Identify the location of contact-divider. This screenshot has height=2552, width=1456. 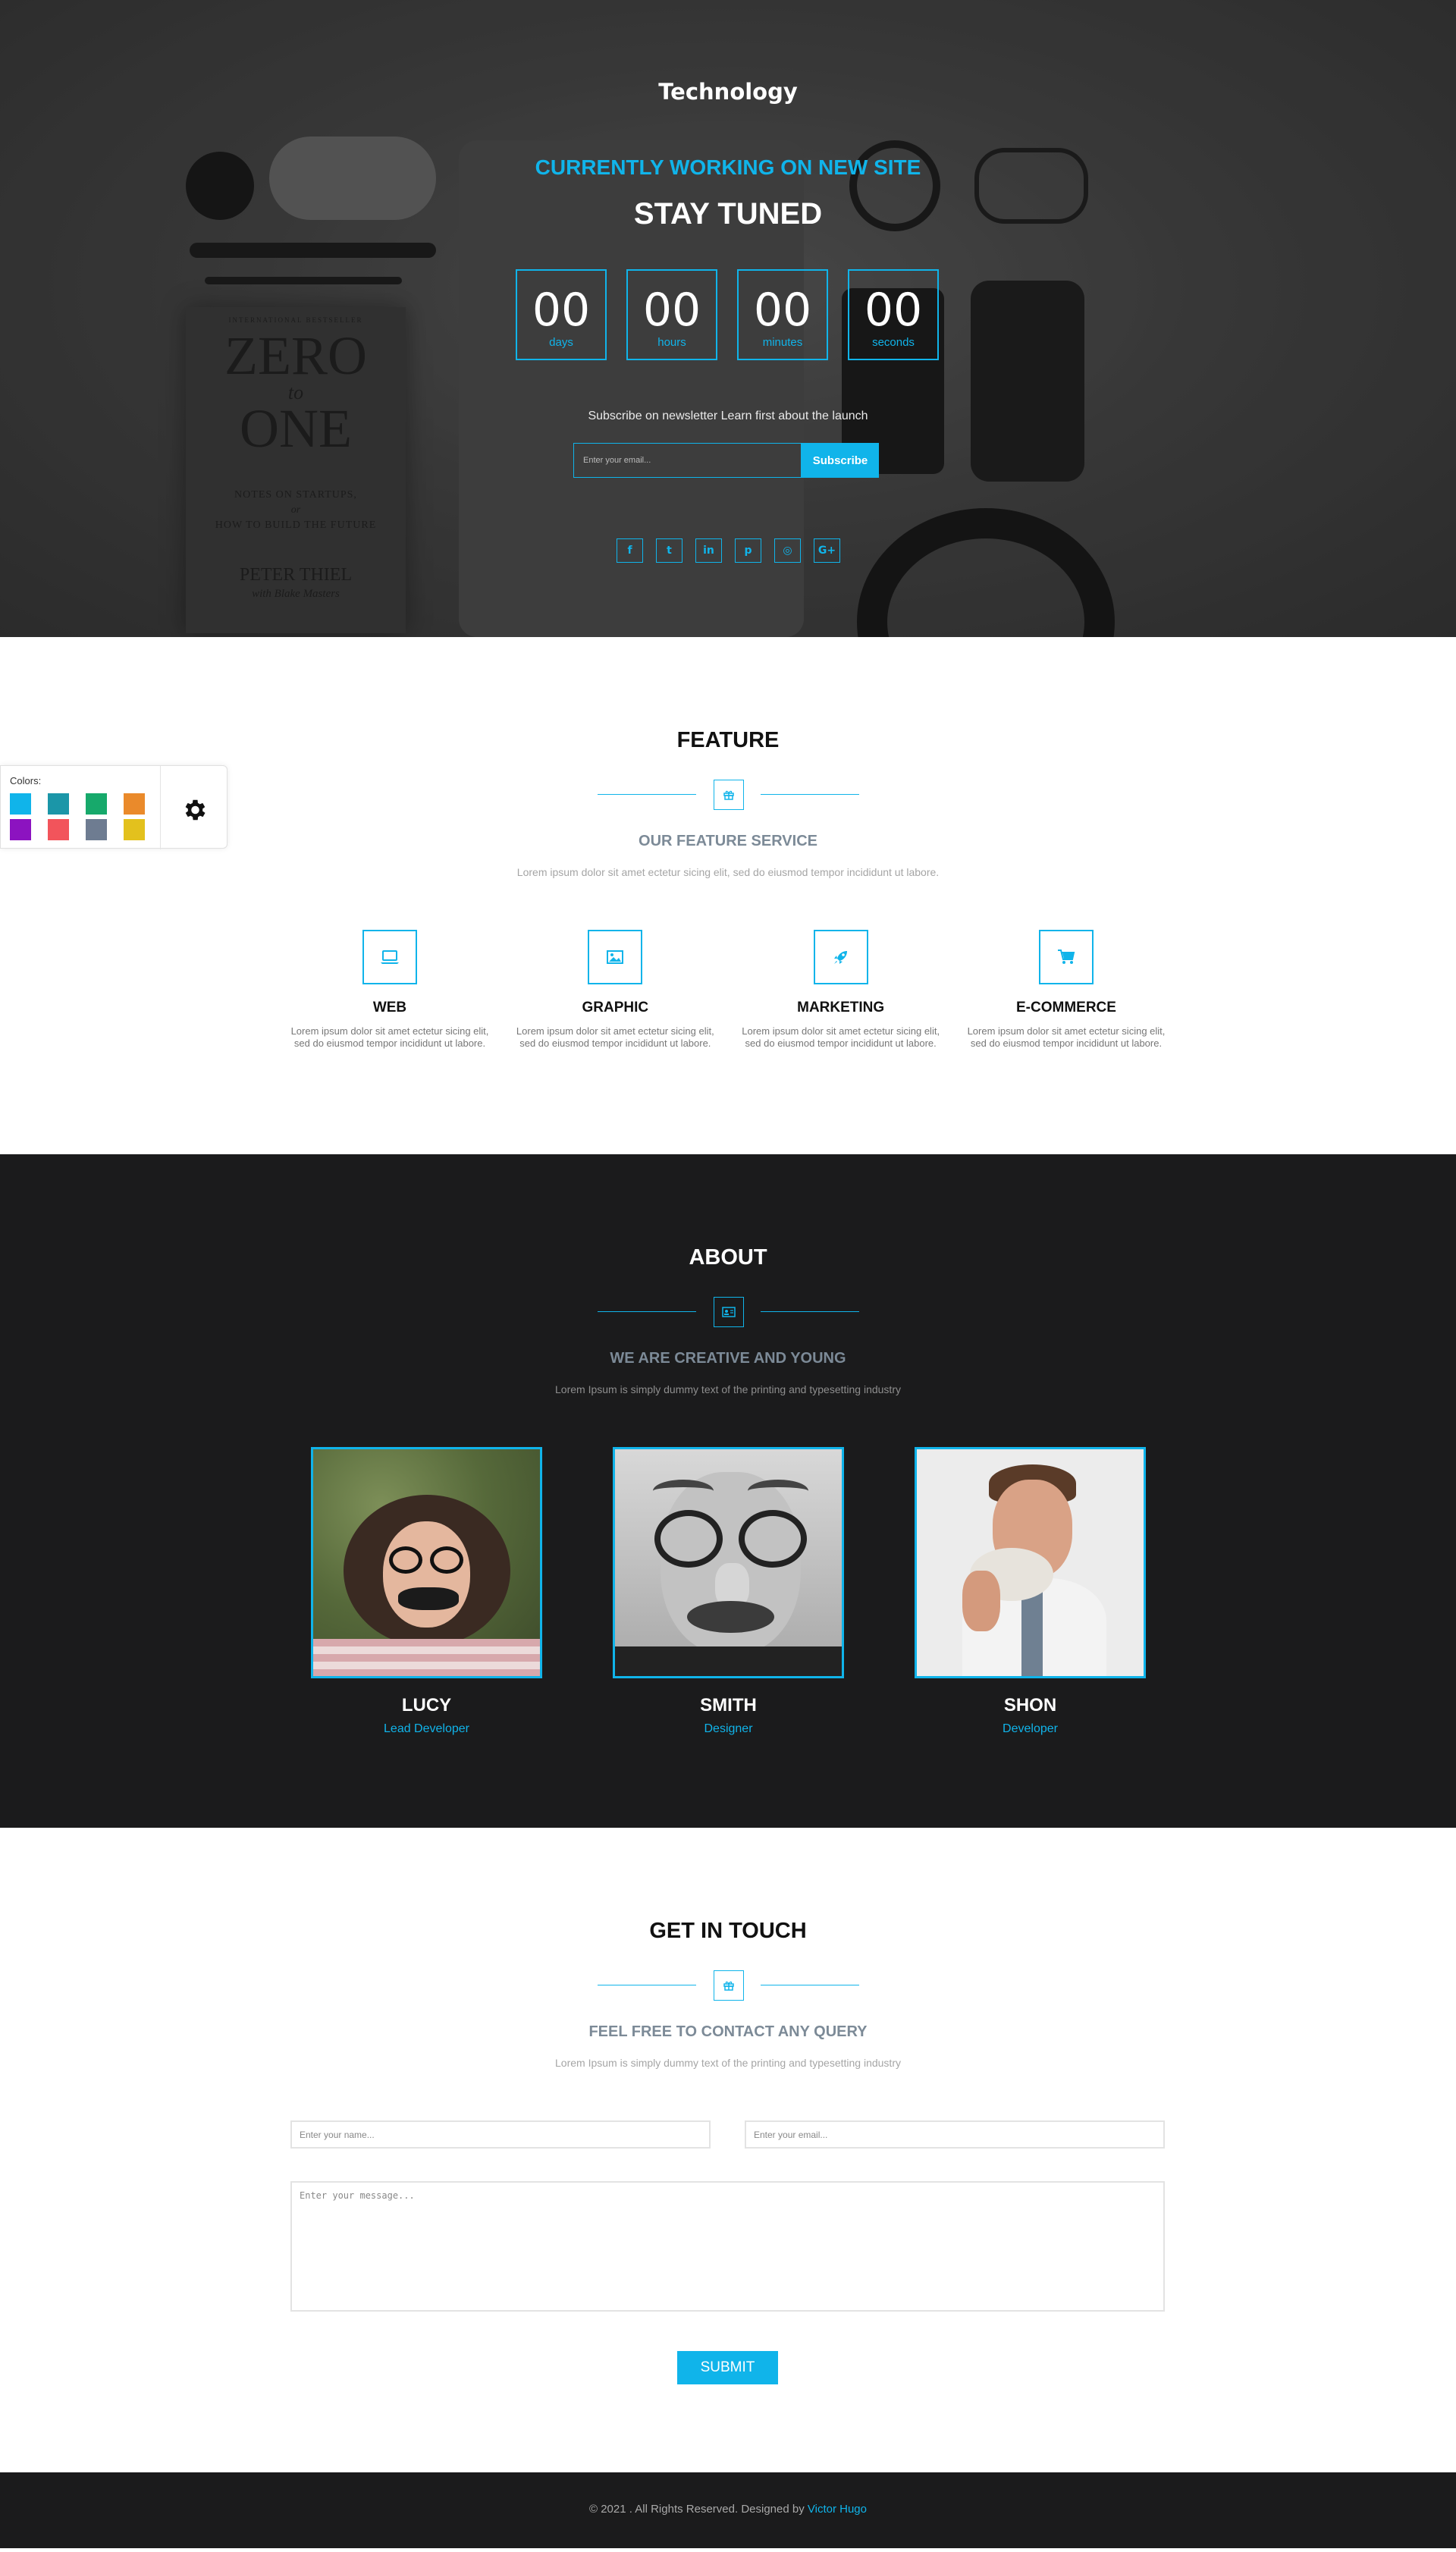
(728, 1985).